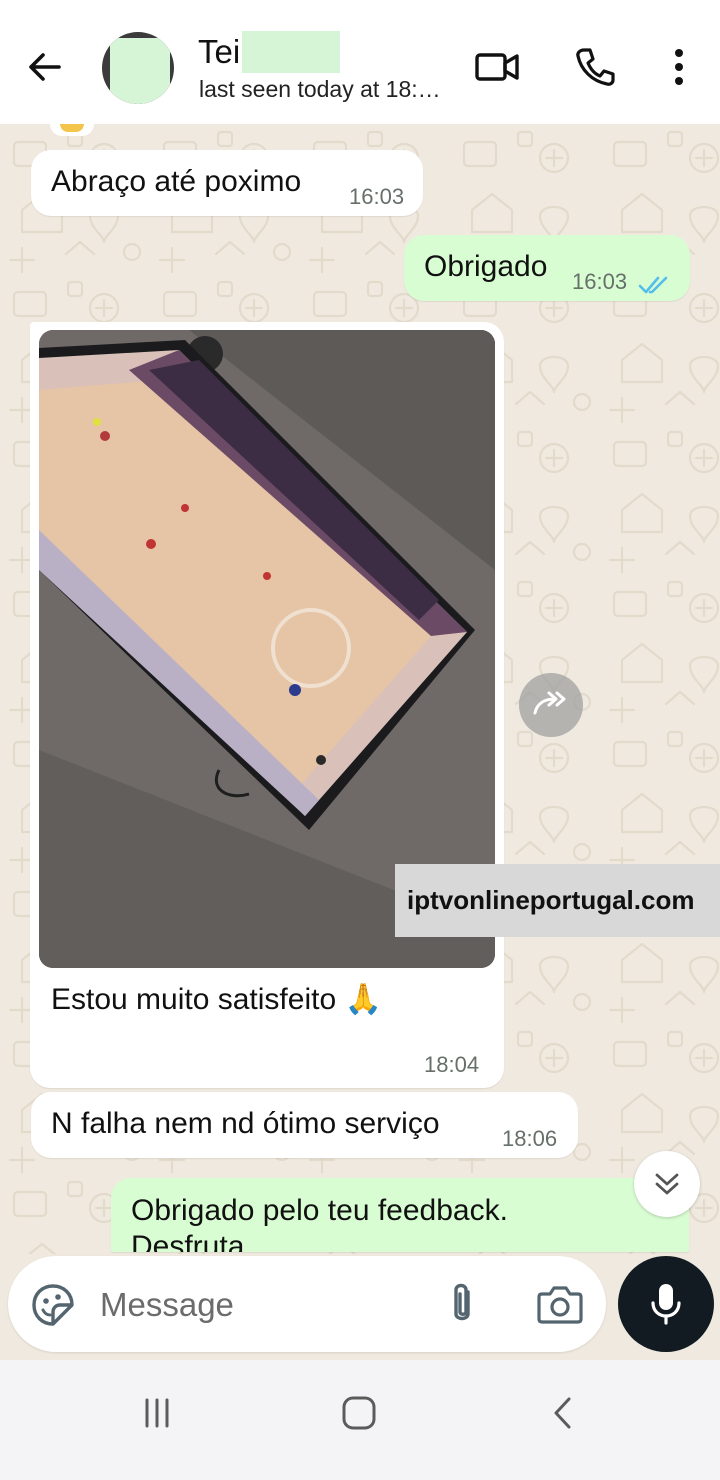 The image size is (720, 1480). Describe the element at coordinates (260, 1305) in the screenshot. I see `message-input` at that location.